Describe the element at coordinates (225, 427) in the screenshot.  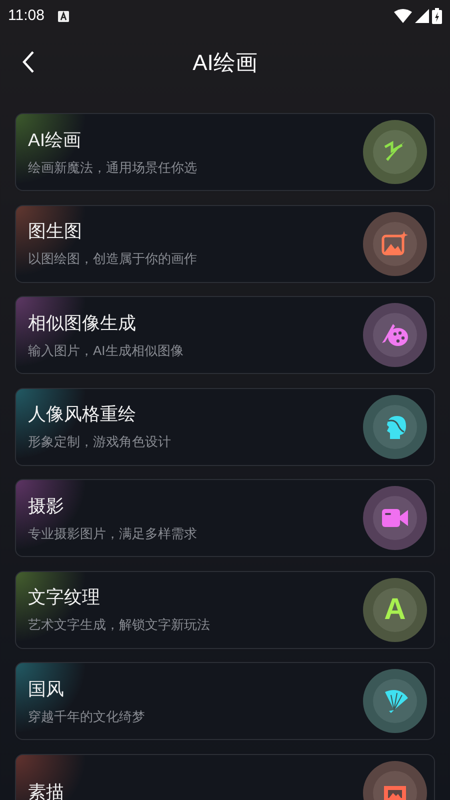
I see `feature-card: 人像风格重绘 形象定制，游戏角色设计` at that location.